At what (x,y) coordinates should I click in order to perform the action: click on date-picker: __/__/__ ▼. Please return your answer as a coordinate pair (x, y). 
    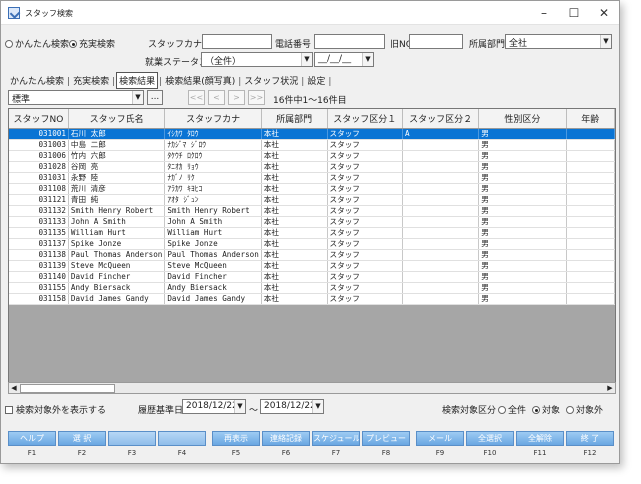
    Looking at the image, I should click on (344, 59).